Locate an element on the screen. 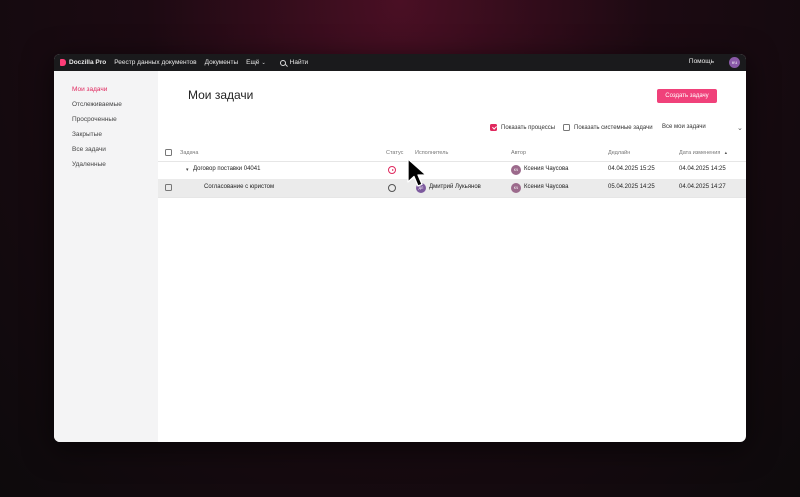 This screenshot has width=800, height=497. logo-icon is located at coordinates (63, 62).